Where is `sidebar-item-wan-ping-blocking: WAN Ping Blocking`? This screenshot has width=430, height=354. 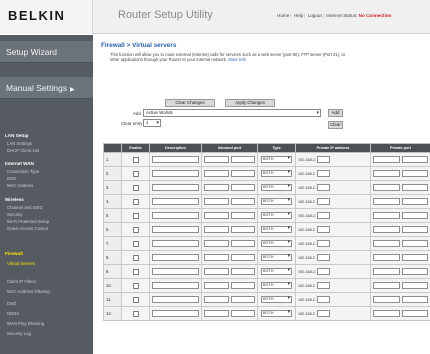
sidebar-item-wan-ping-blocking: WAN Ping Blocking is located at coordinates (25, 323).